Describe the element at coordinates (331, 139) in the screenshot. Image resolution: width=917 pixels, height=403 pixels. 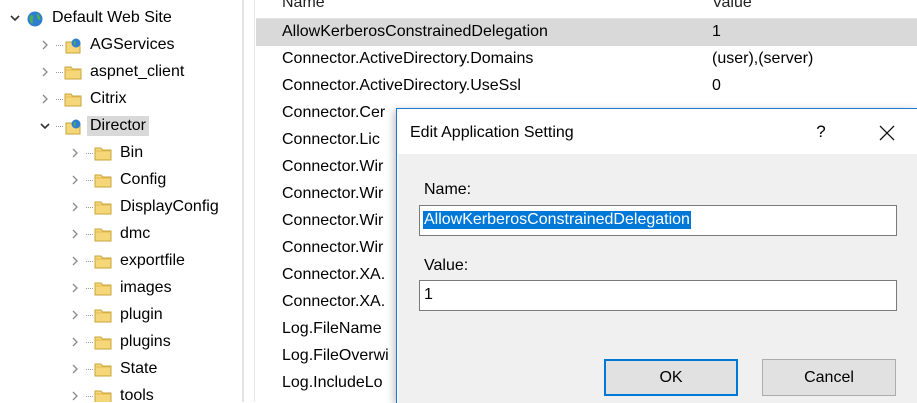
I see `setting-name-cell: Connector.Lic` at that location.